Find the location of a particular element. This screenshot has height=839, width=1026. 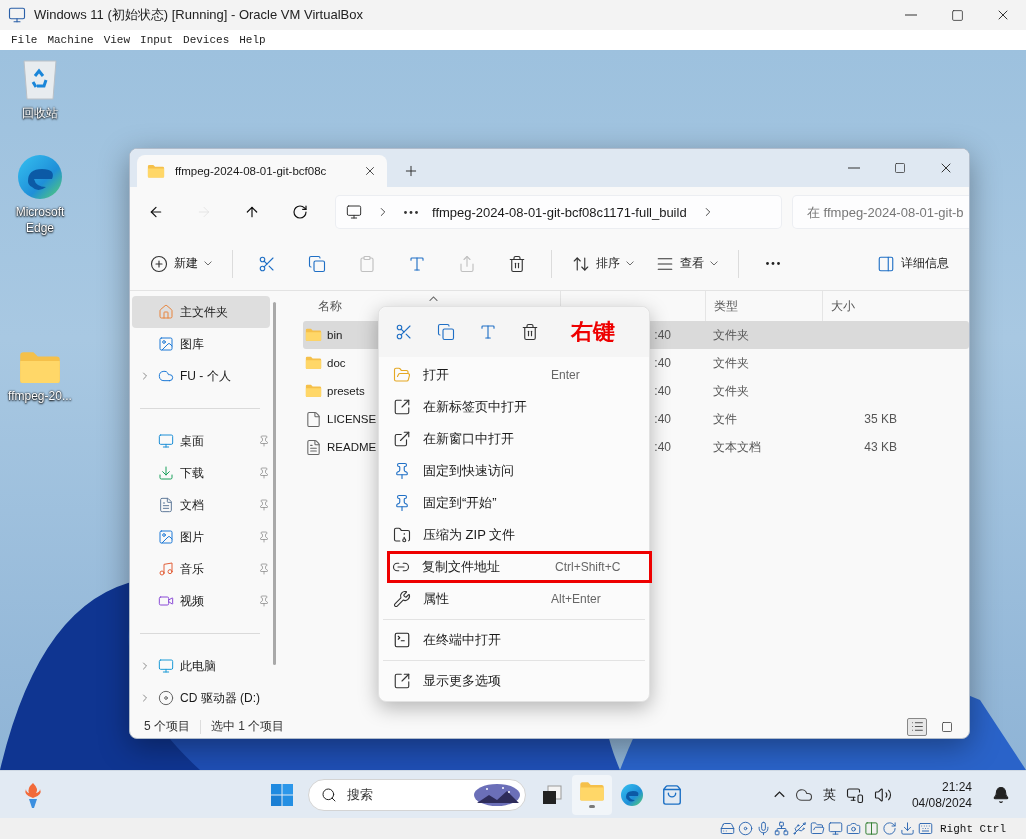

file-type: 文本文档 is located at coordinates (737, 447).